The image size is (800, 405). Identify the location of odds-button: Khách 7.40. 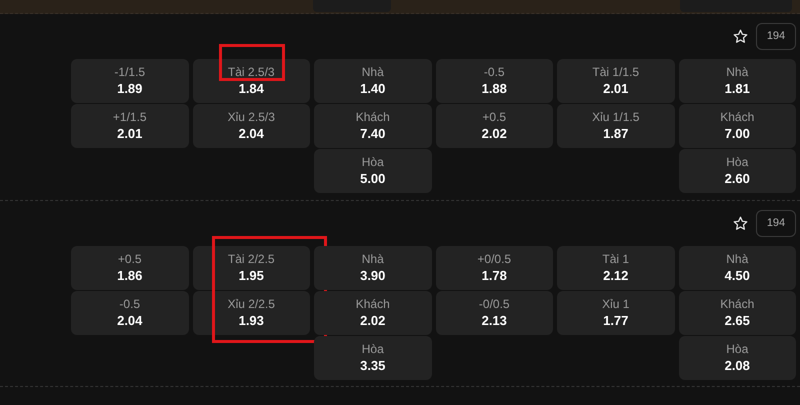
(373, 126).